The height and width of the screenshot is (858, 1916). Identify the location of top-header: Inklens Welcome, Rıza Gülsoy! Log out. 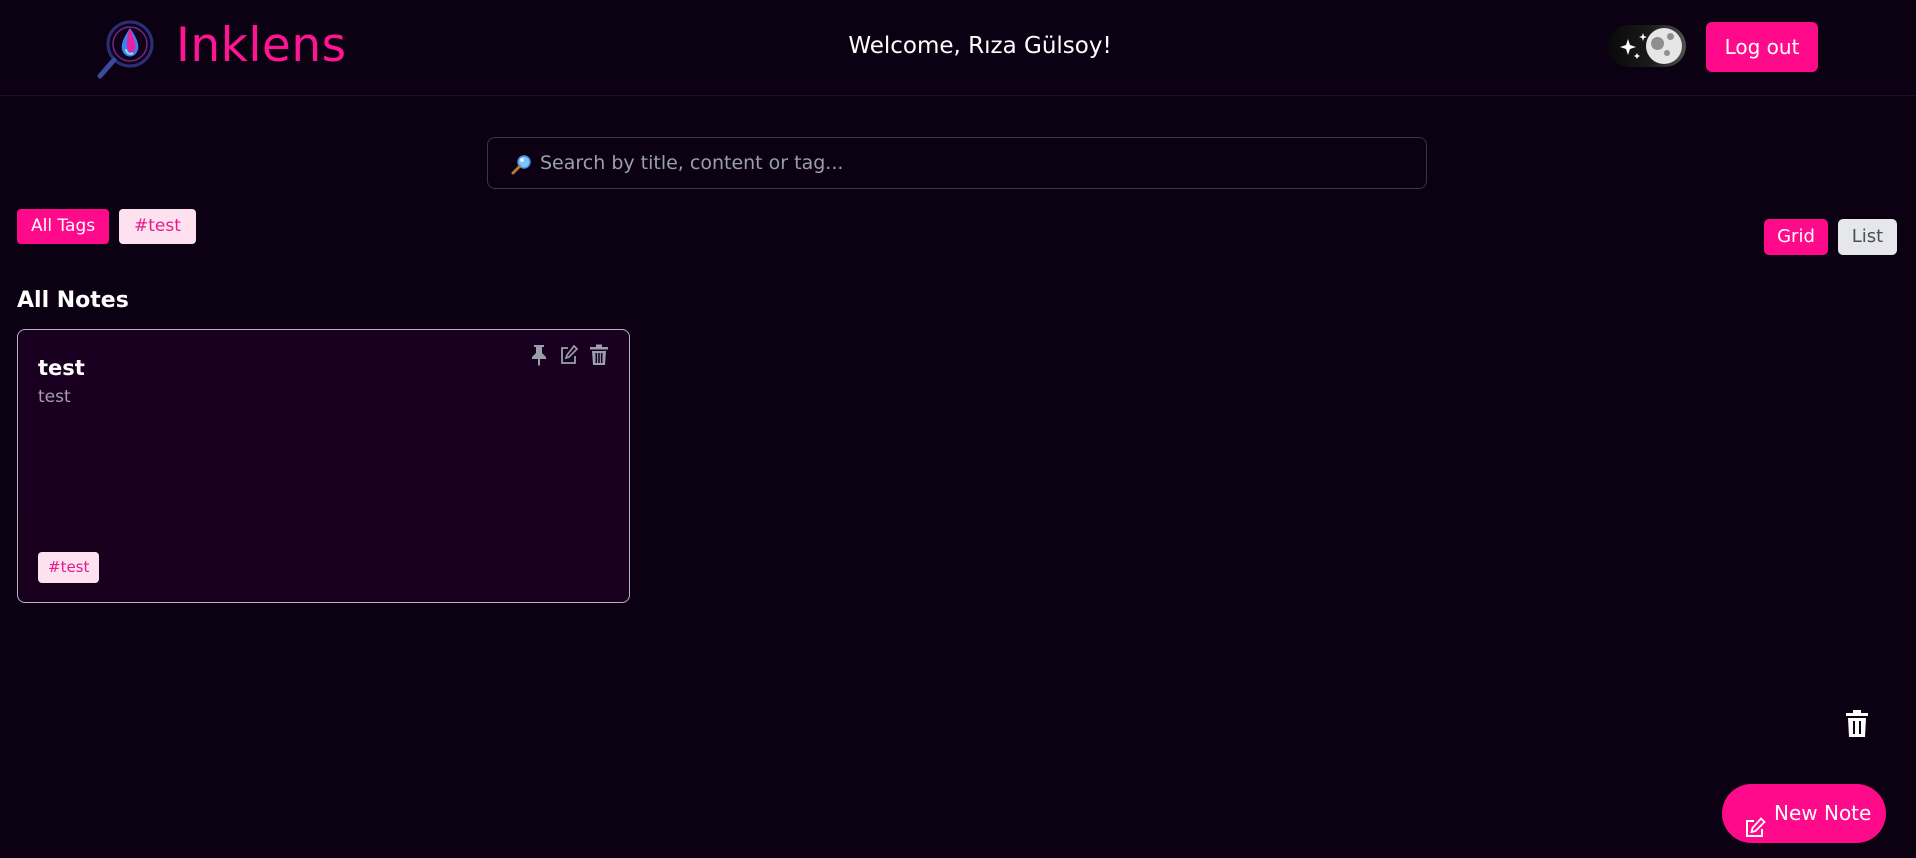
(958, 48).